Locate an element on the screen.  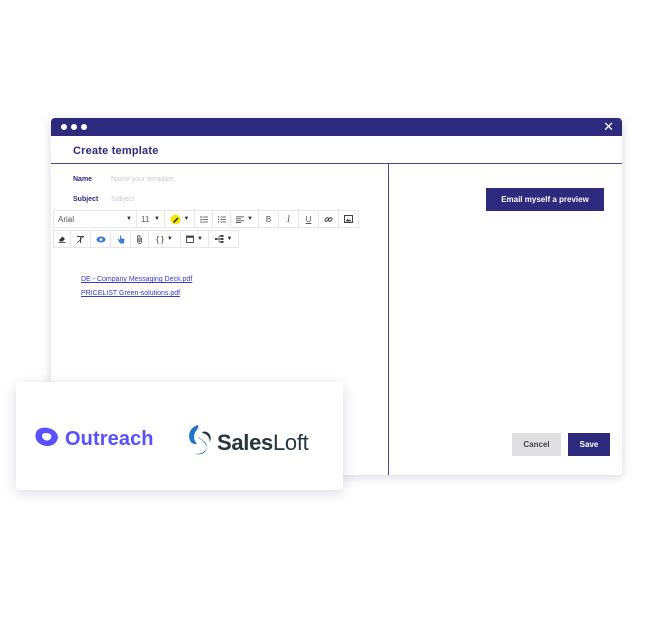
link-icon is located at coordinates (328, 219).